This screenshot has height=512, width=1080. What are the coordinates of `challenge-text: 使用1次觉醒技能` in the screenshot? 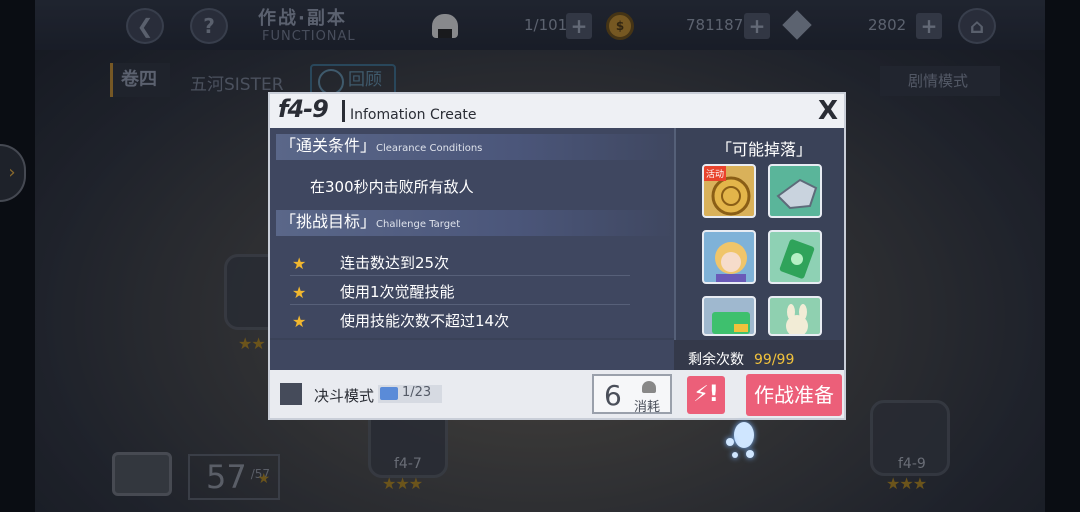 It's located at (397, 292).